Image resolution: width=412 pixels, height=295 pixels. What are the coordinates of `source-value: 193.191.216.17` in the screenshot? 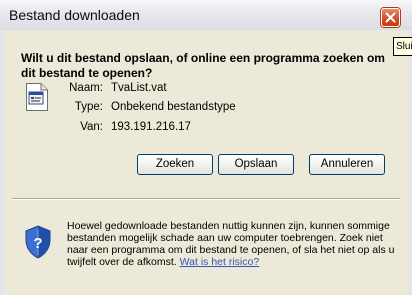 It's located at (151, 127).